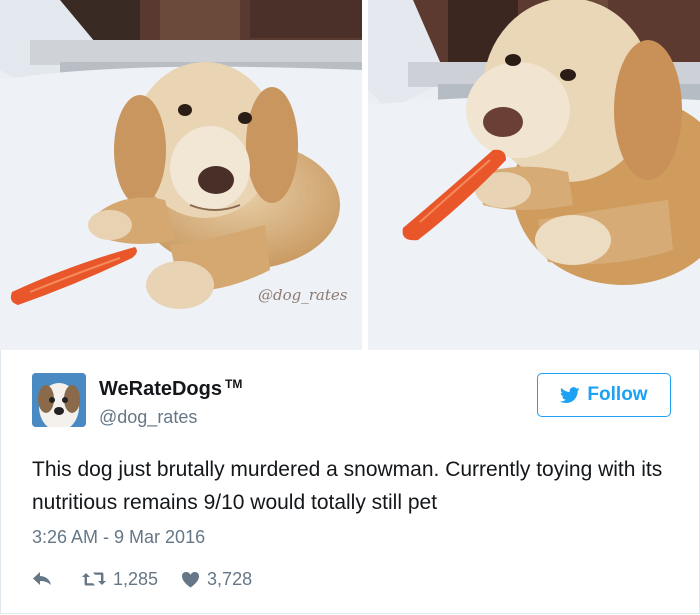  What do you see at coordinates (59, 400) in the screenshot?
I see `avatar` at bounding box center [59, 400].